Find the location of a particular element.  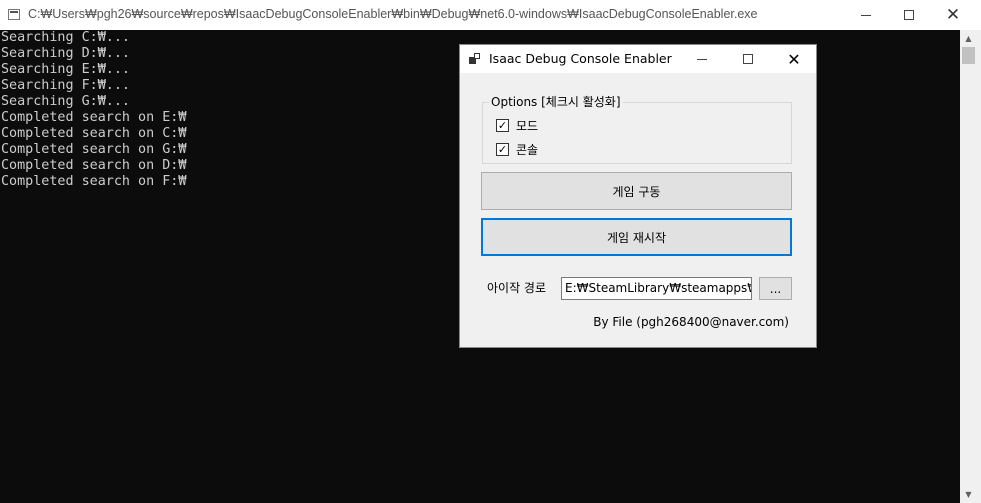

console-scrollbar: ▲ ▼ is located at coordinates (970, 266).